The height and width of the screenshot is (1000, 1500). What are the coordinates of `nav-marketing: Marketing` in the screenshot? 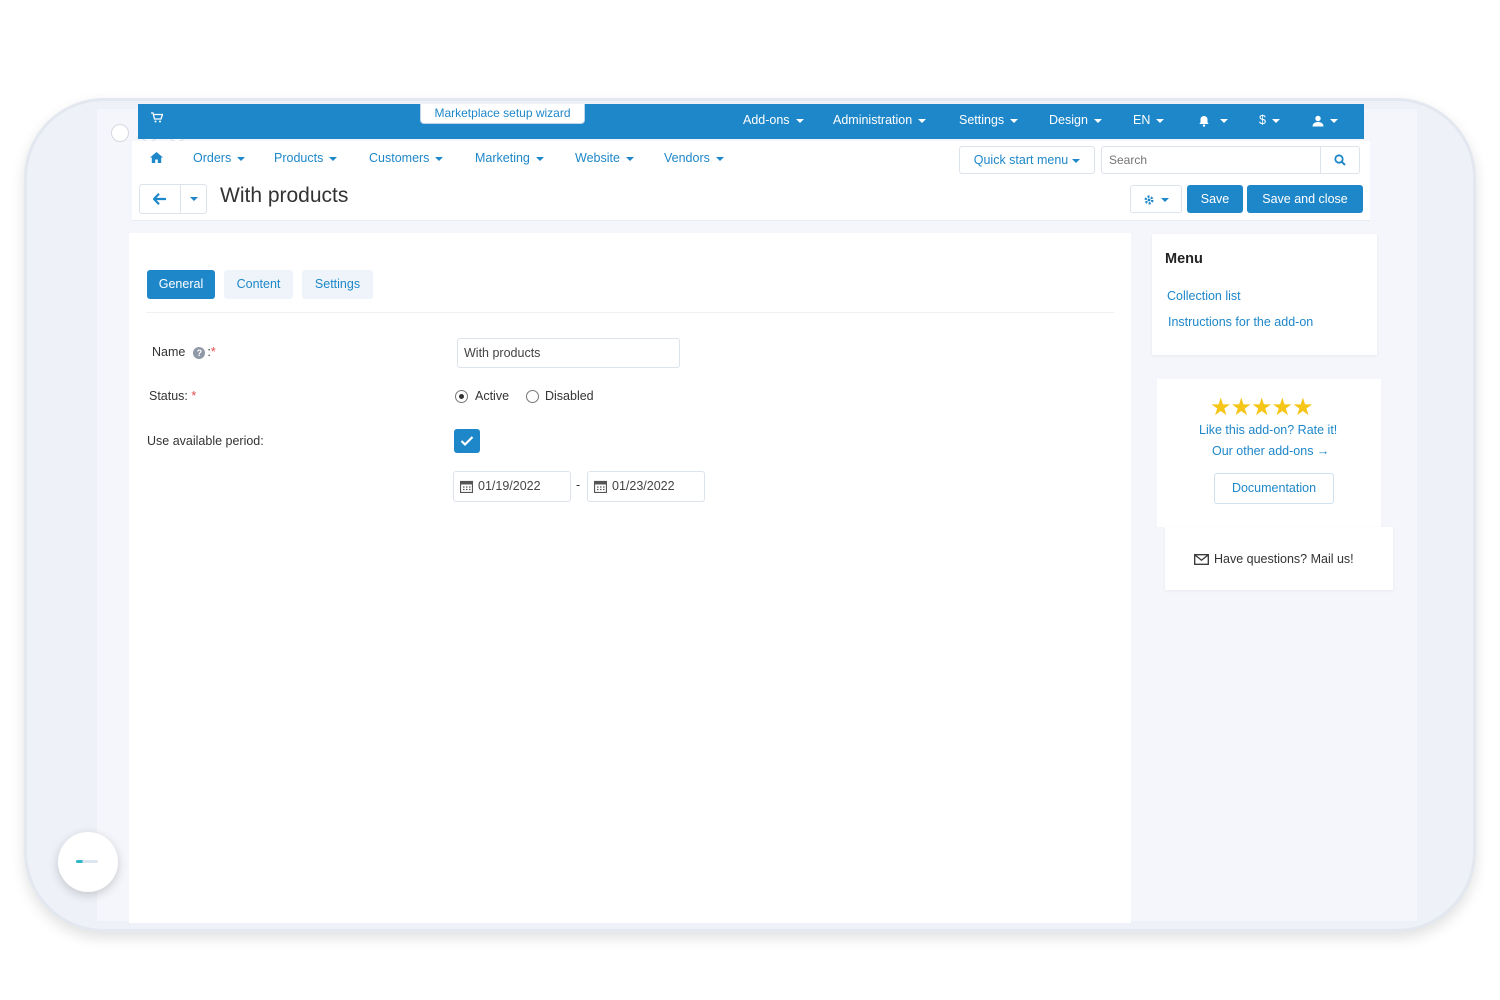 It's located at (509, 158).